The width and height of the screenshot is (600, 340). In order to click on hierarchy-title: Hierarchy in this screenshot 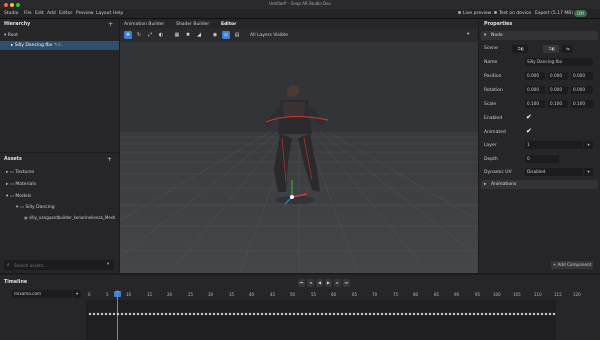, I will do `click(17, 24)`.